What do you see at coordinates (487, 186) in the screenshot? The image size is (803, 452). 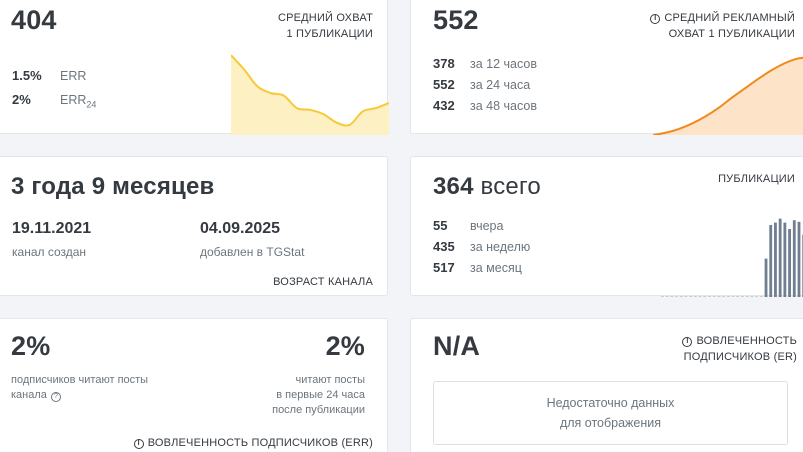 I see `publications-value: 364 всего` at bounding box center [487, 186].